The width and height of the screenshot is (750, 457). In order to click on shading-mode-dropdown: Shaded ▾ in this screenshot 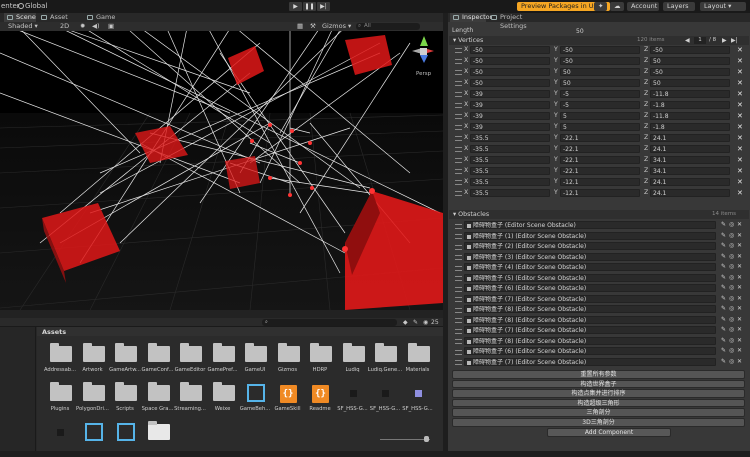, I will do `click(23, 26)`.